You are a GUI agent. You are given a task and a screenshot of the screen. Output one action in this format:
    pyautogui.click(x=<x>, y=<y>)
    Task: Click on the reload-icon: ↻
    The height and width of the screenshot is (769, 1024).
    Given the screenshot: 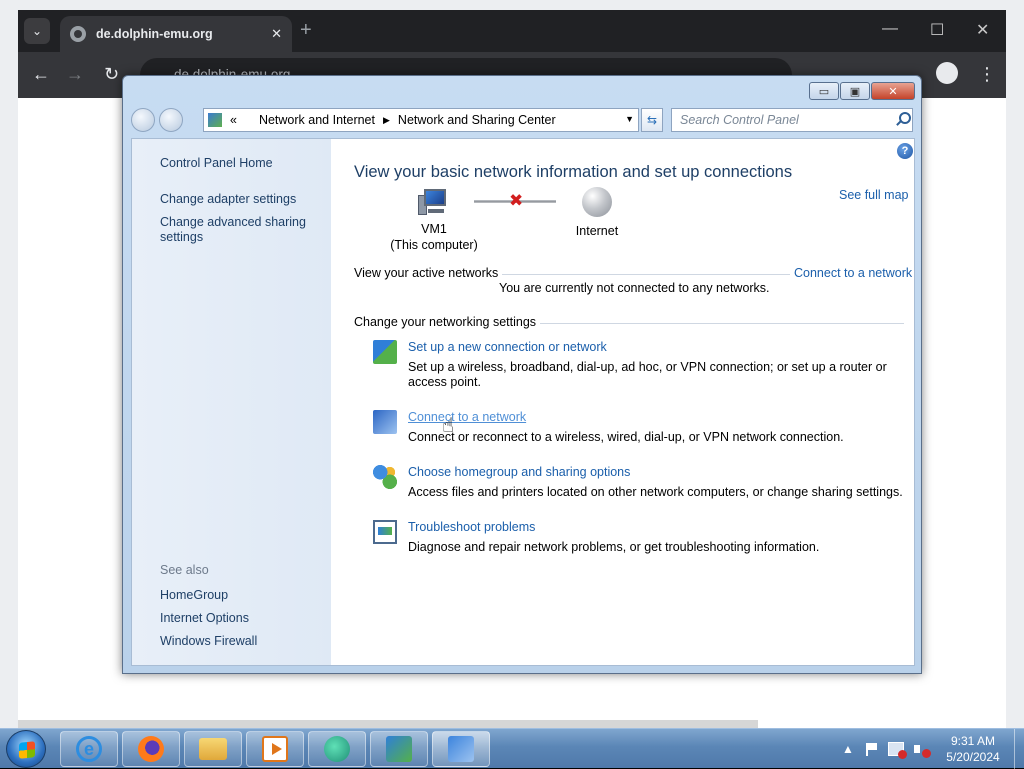 What is the action you would take?
    pyautogui.click(x=111, y=74)
    